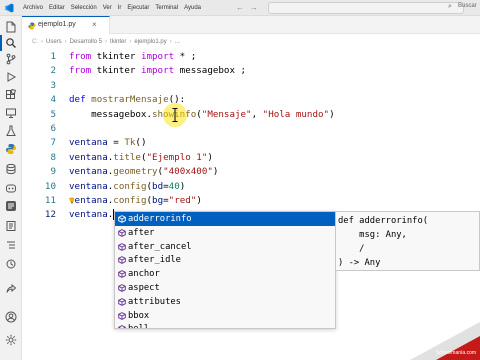  I want to click on menu-item: Editar, so click(57, 8).